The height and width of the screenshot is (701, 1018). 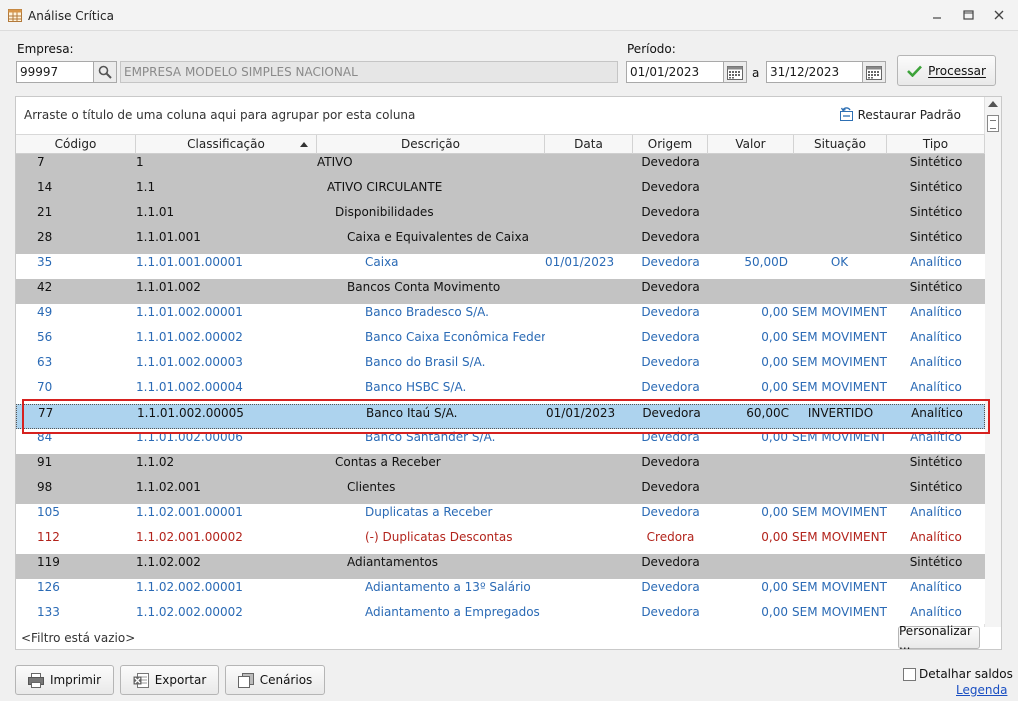 What do you see at coordinates (993, 123) in the screenshot?
I see `scroll-thumb` at bounding box center [993, 123].